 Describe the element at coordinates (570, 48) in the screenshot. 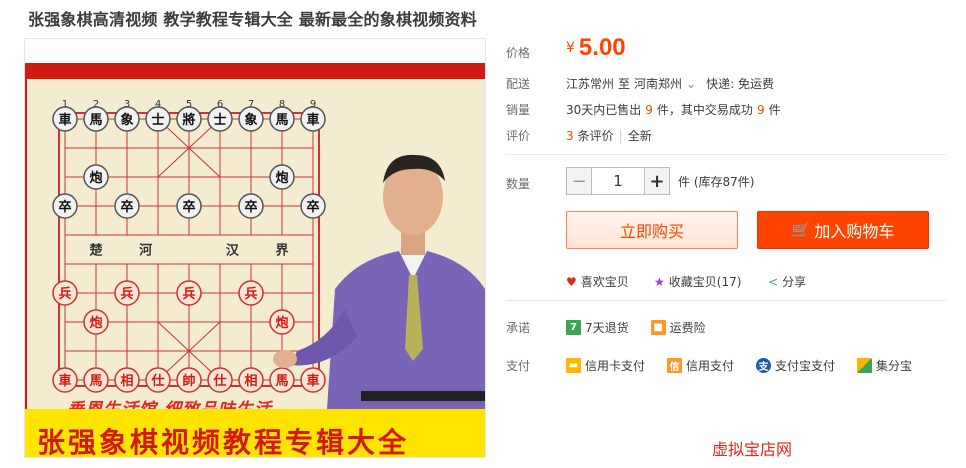

I see `price-currency: ¥` at that location.